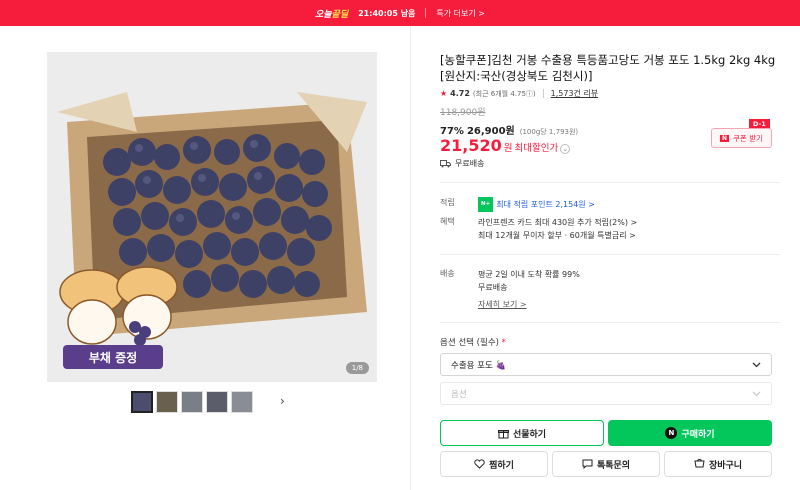 Image resolution: width=800 pixels, height=490 pixels. Describe the element at coordinates (606, 464) in the screenshot. I see `talk-inquiry-button: 톡톡문의` at that location.